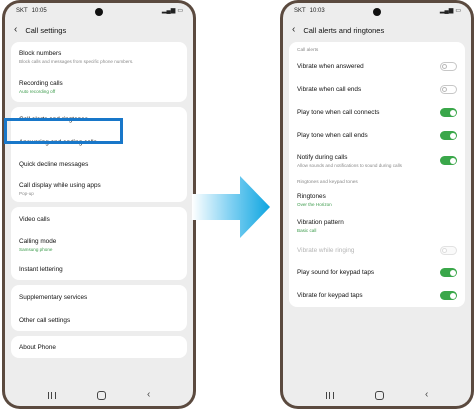 The height and width of the screenshot is (409, 474). Describe the element at coordinates (99, 320) in the screenshot. I see `list-item-other-call-settings: Other call settings` at that location.